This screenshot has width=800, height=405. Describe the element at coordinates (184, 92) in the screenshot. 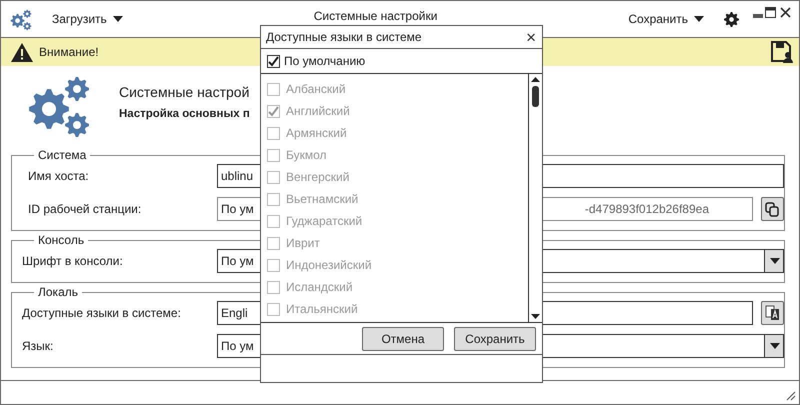

I see `page-title: Системные настрой` at that location.